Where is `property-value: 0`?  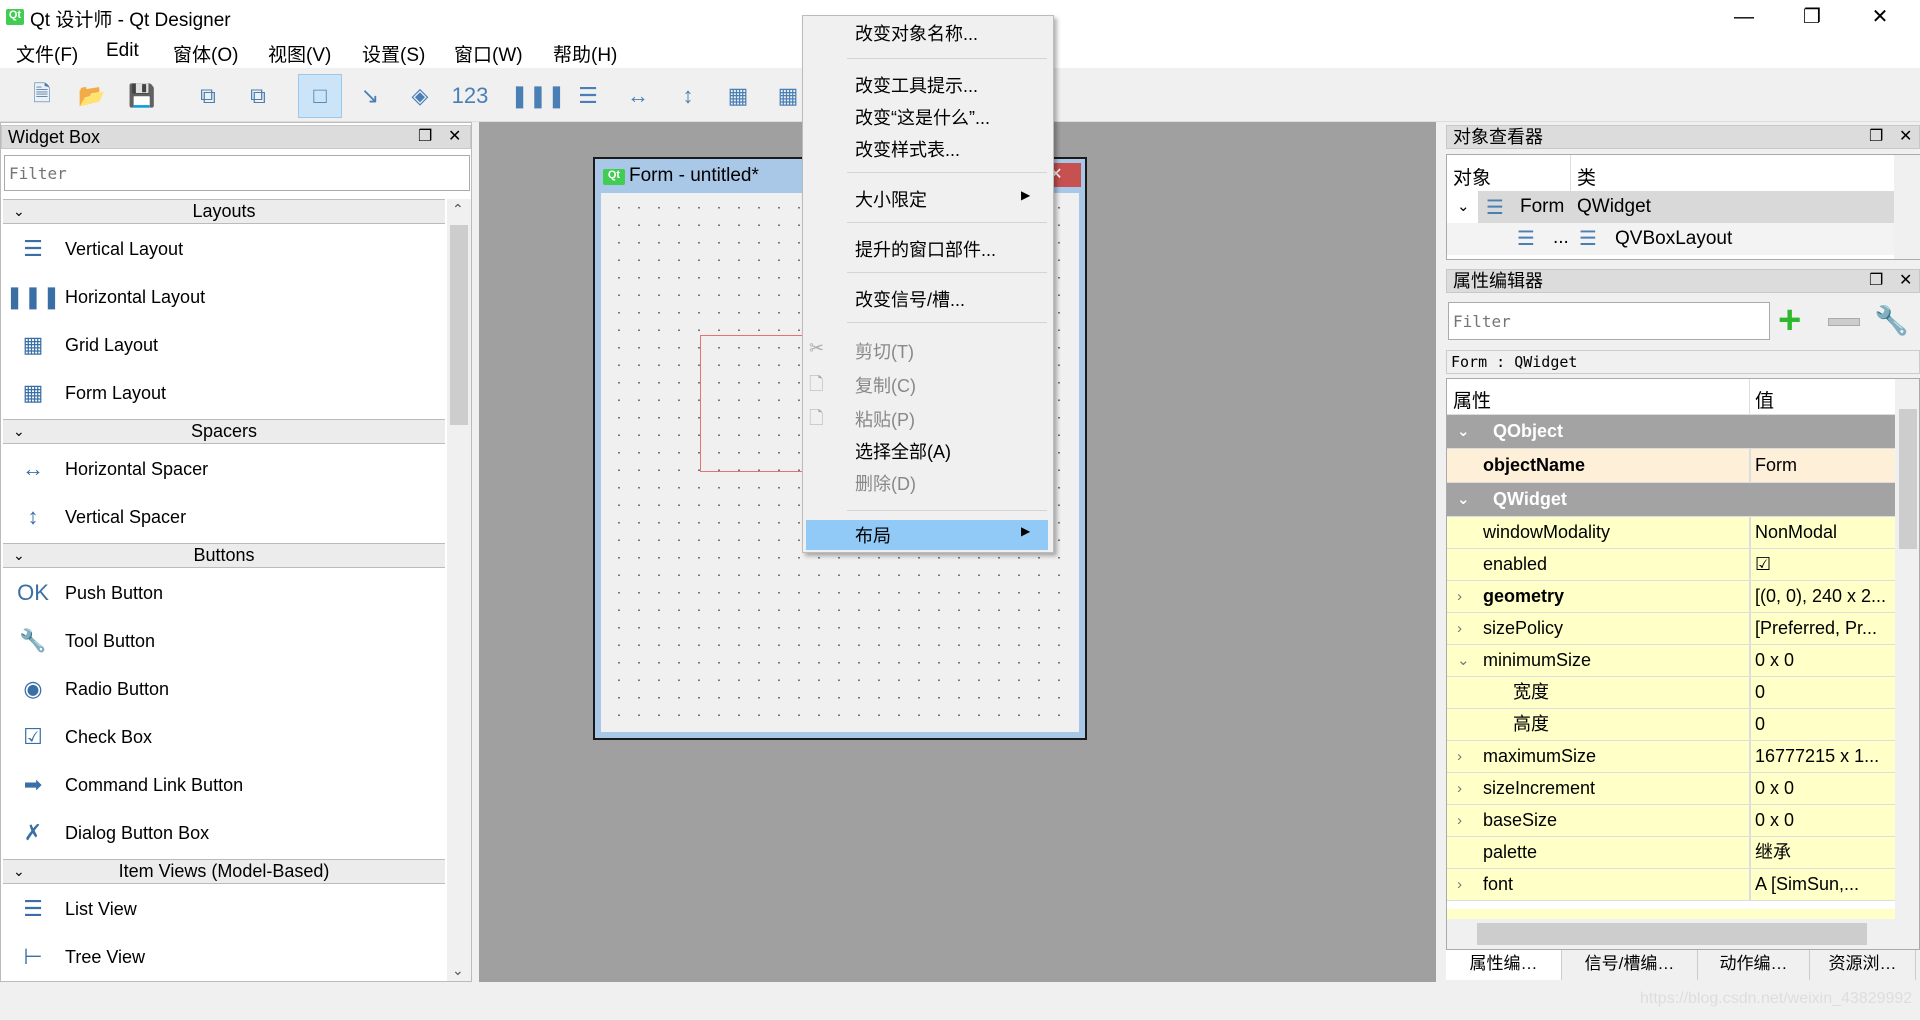
property-value: 0 is located at coordinates (1825, 724).